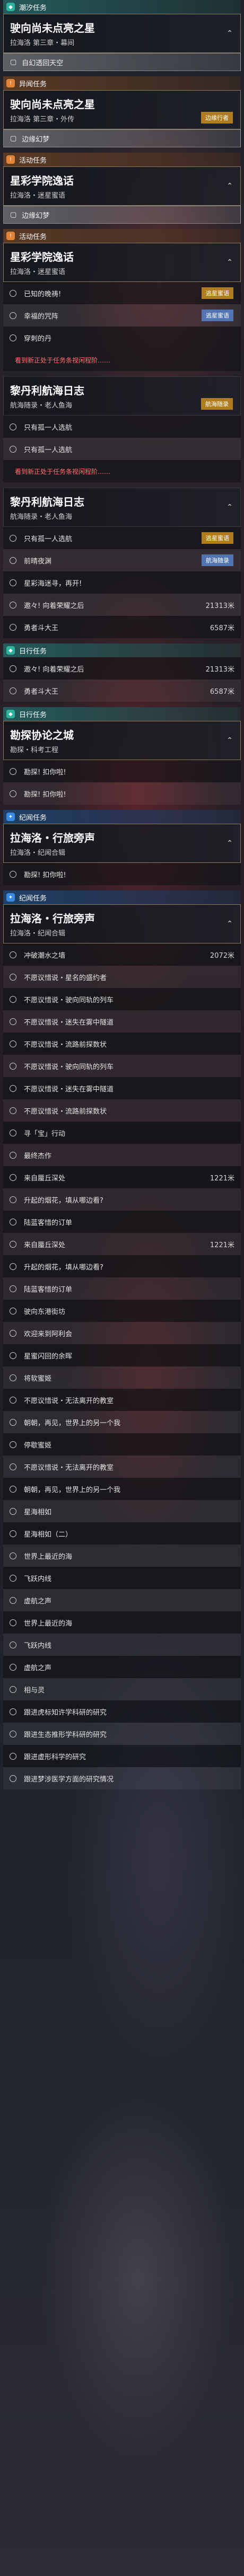 The width and height of the screenshot is (244, 2576). I want to click on objective-row: 跟进虎标知许学科研的研究, so click(122, 1711).